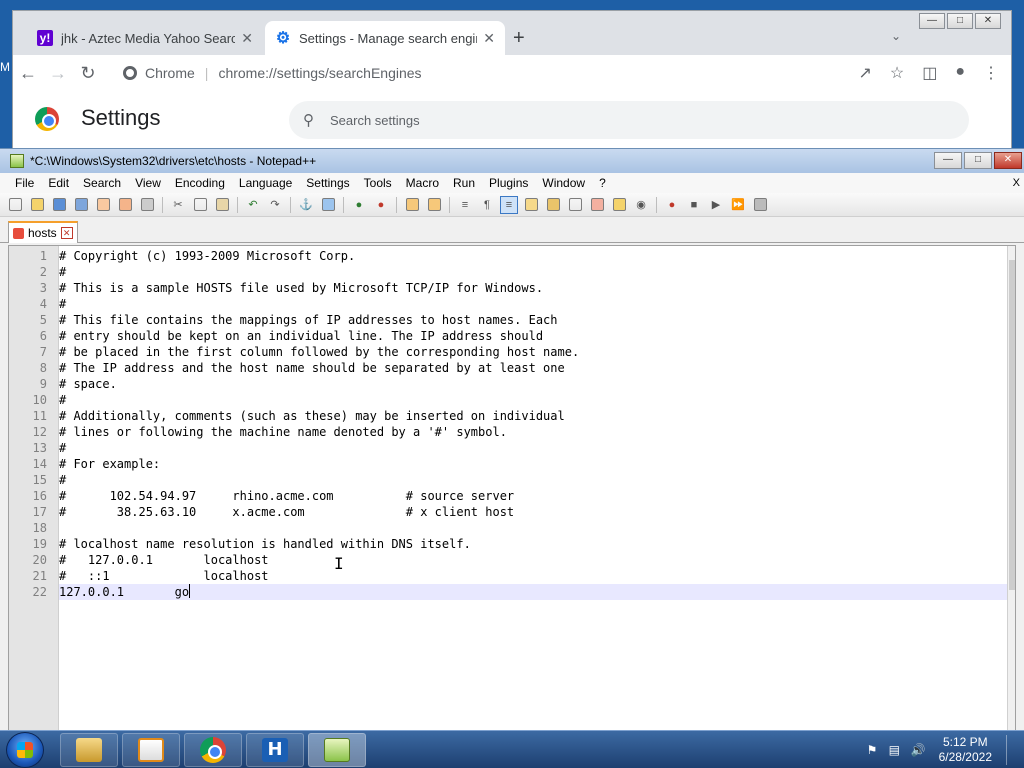  What do you see at coordinates (760, 205) in the screenshot?
I see `save-macro-icon` at bounding box center [760, 205].